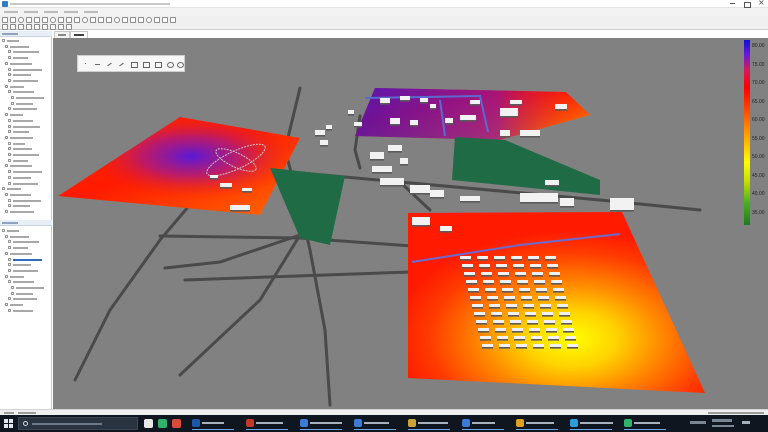 The image size is (768, 432). I want to click on polygon-icon, so click(134, 64).